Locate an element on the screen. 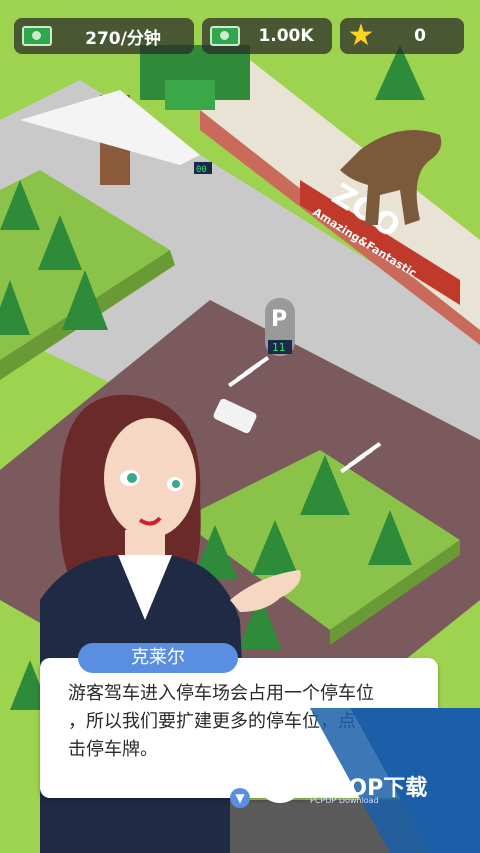 Image resolution: width=480 pixels, height=853 pixels. speaker-name: 克莱尔 is located at coordinates (158, 658).